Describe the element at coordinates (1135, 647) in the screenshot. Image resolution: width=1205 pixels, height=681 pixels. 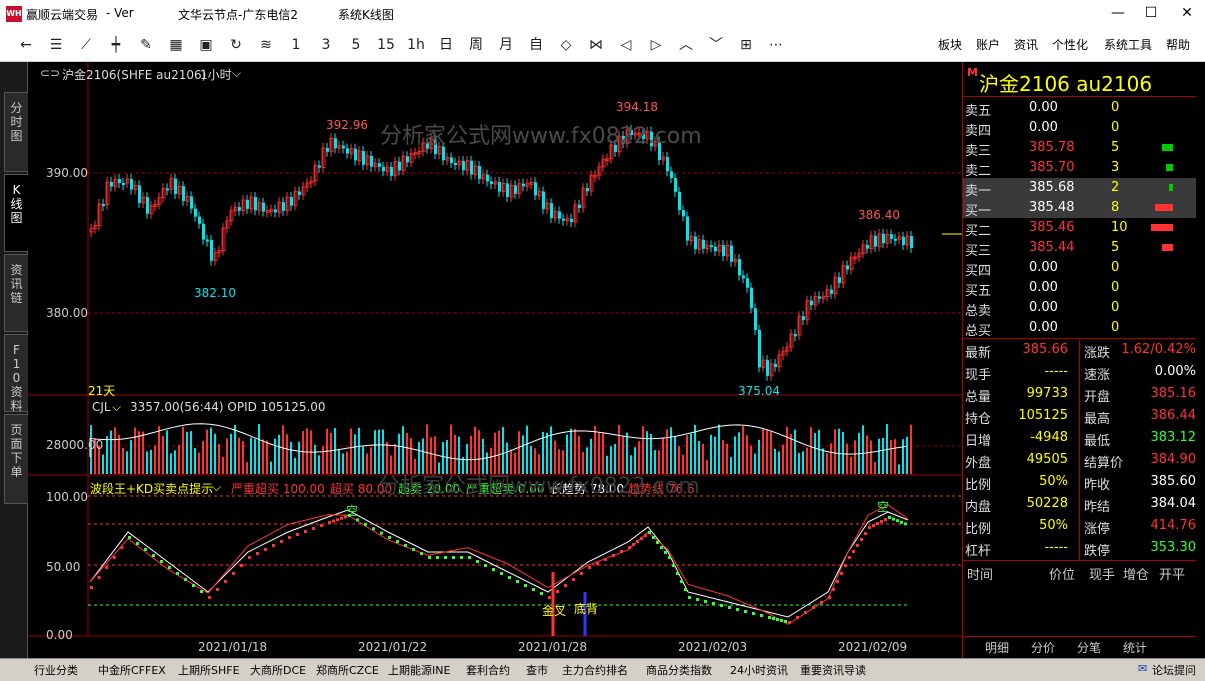
I see `tab-stats: 统计` at that location.